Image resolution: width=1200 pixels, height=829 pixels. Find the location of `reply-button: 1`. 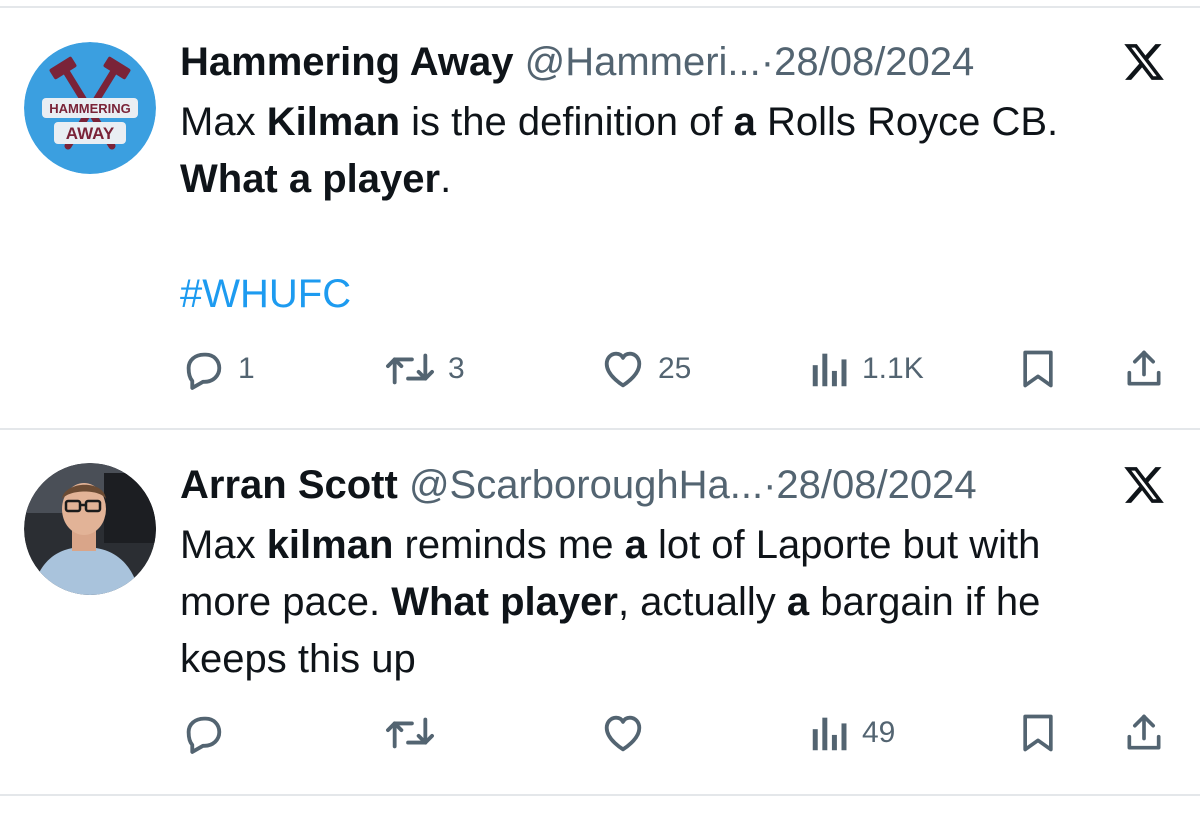

reply-button: 1 is located at coordinates (217, 369).